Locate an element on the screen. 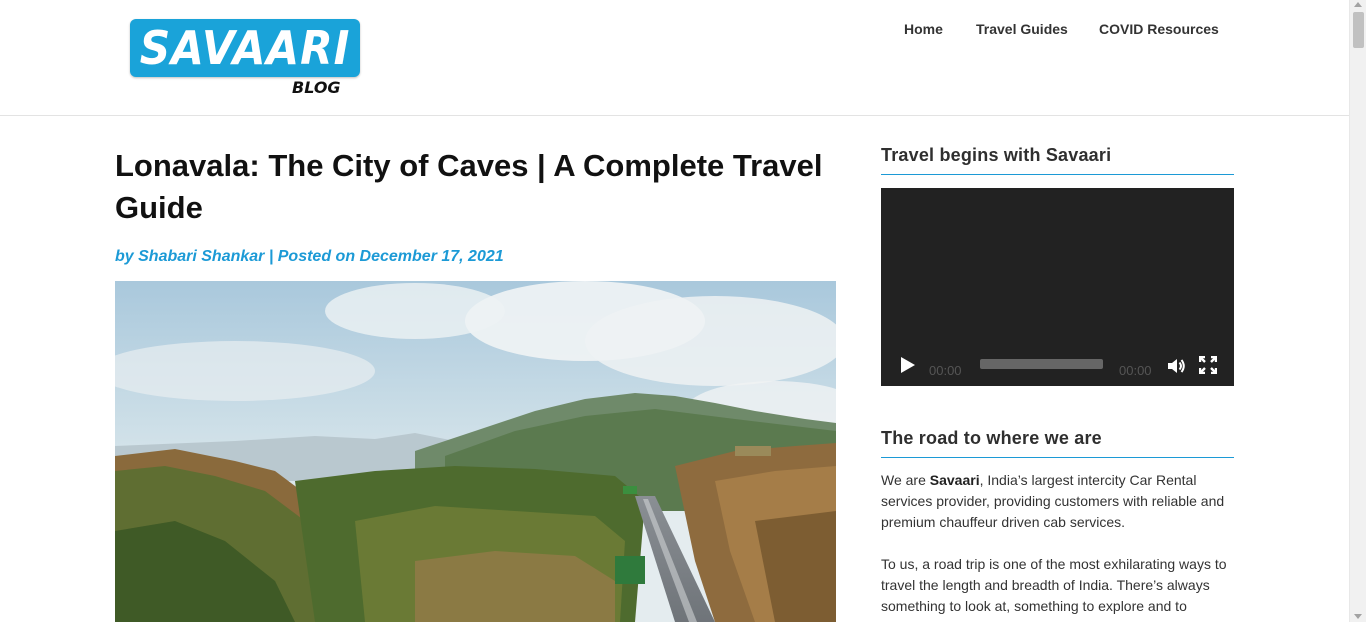 This screenshot has width=1366, height=622. main-nav: Home Travel Guides COVID Resources is located at coordinates (674, 31).